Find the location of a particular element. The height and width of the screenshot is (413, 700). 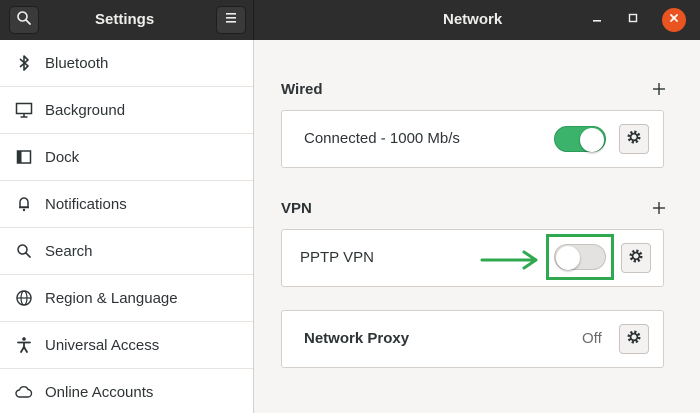

sidebar-item-universal-access: Universal Access is located at coordinates (126, 345).